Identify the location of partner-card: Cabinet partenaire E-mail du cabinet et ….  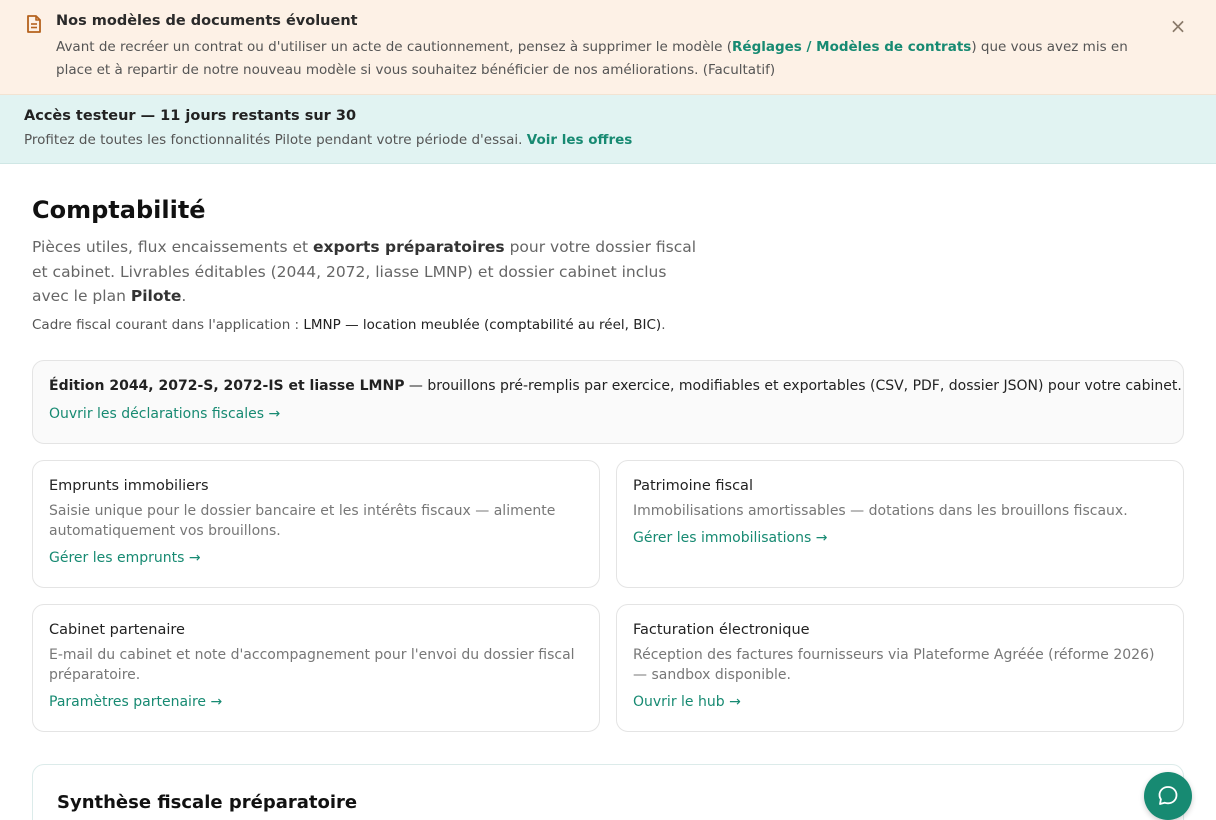
(316, 668).